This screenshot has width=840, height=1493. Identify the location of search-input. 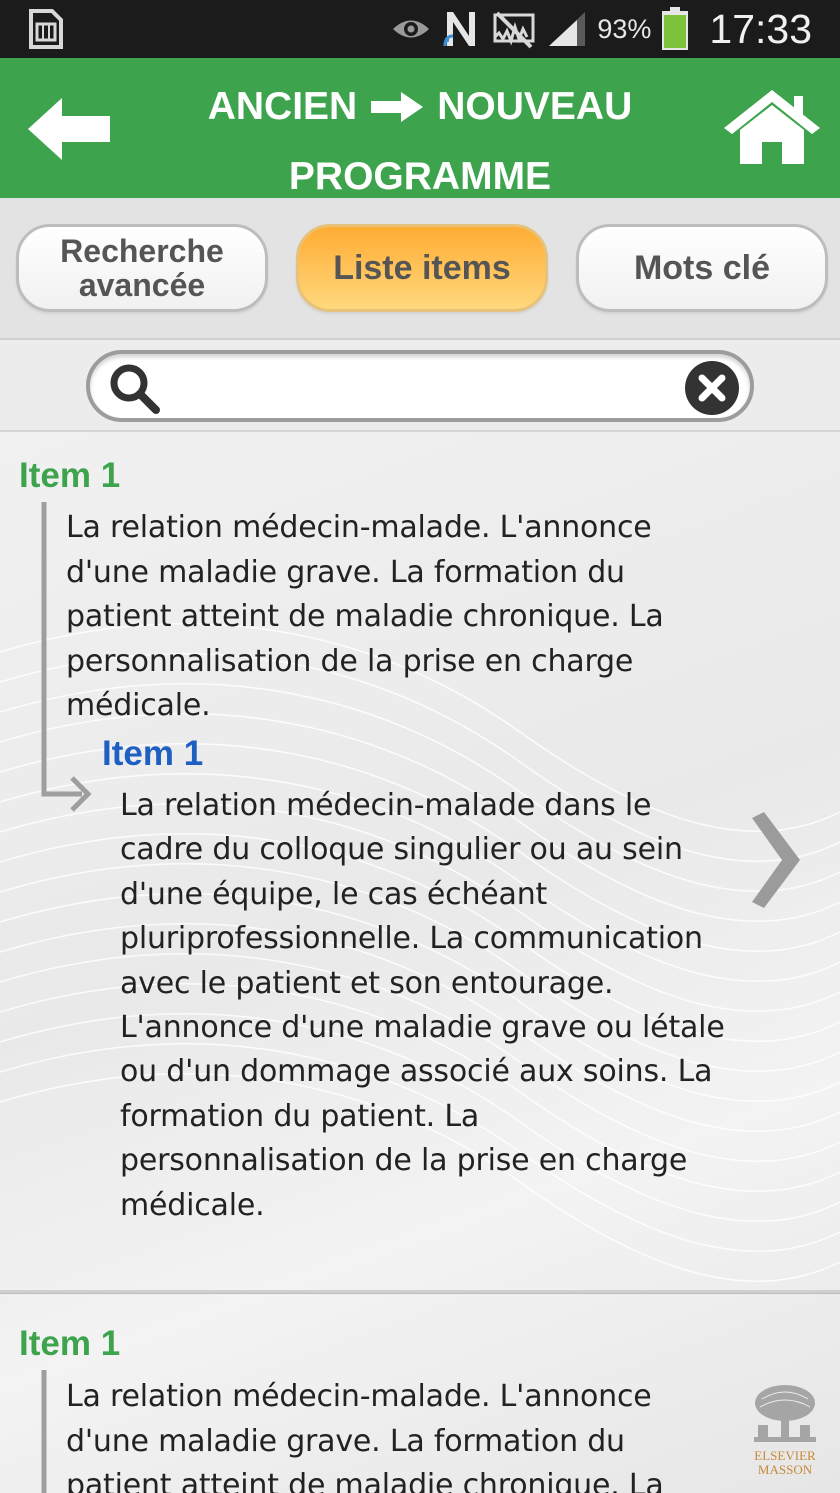
(420, 386).